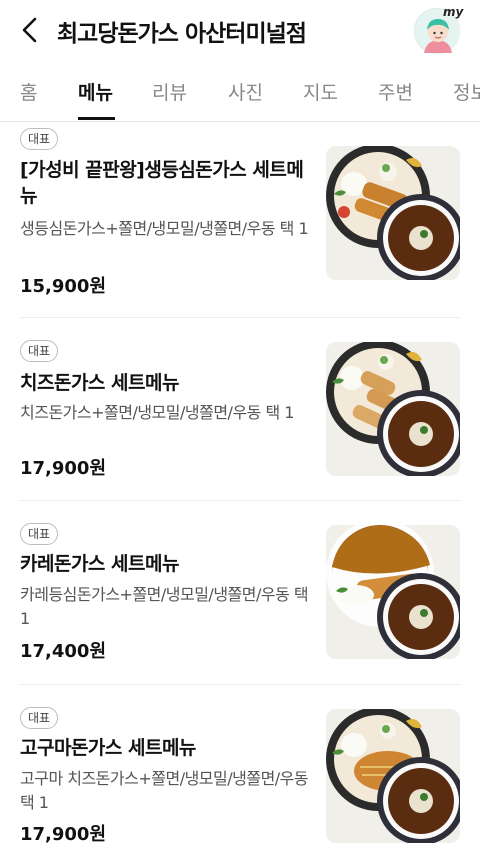  What do you see at coordinates (466, 91) in the screenshot?
I see `tab-info: 정보` at bounding box center [466, 91].